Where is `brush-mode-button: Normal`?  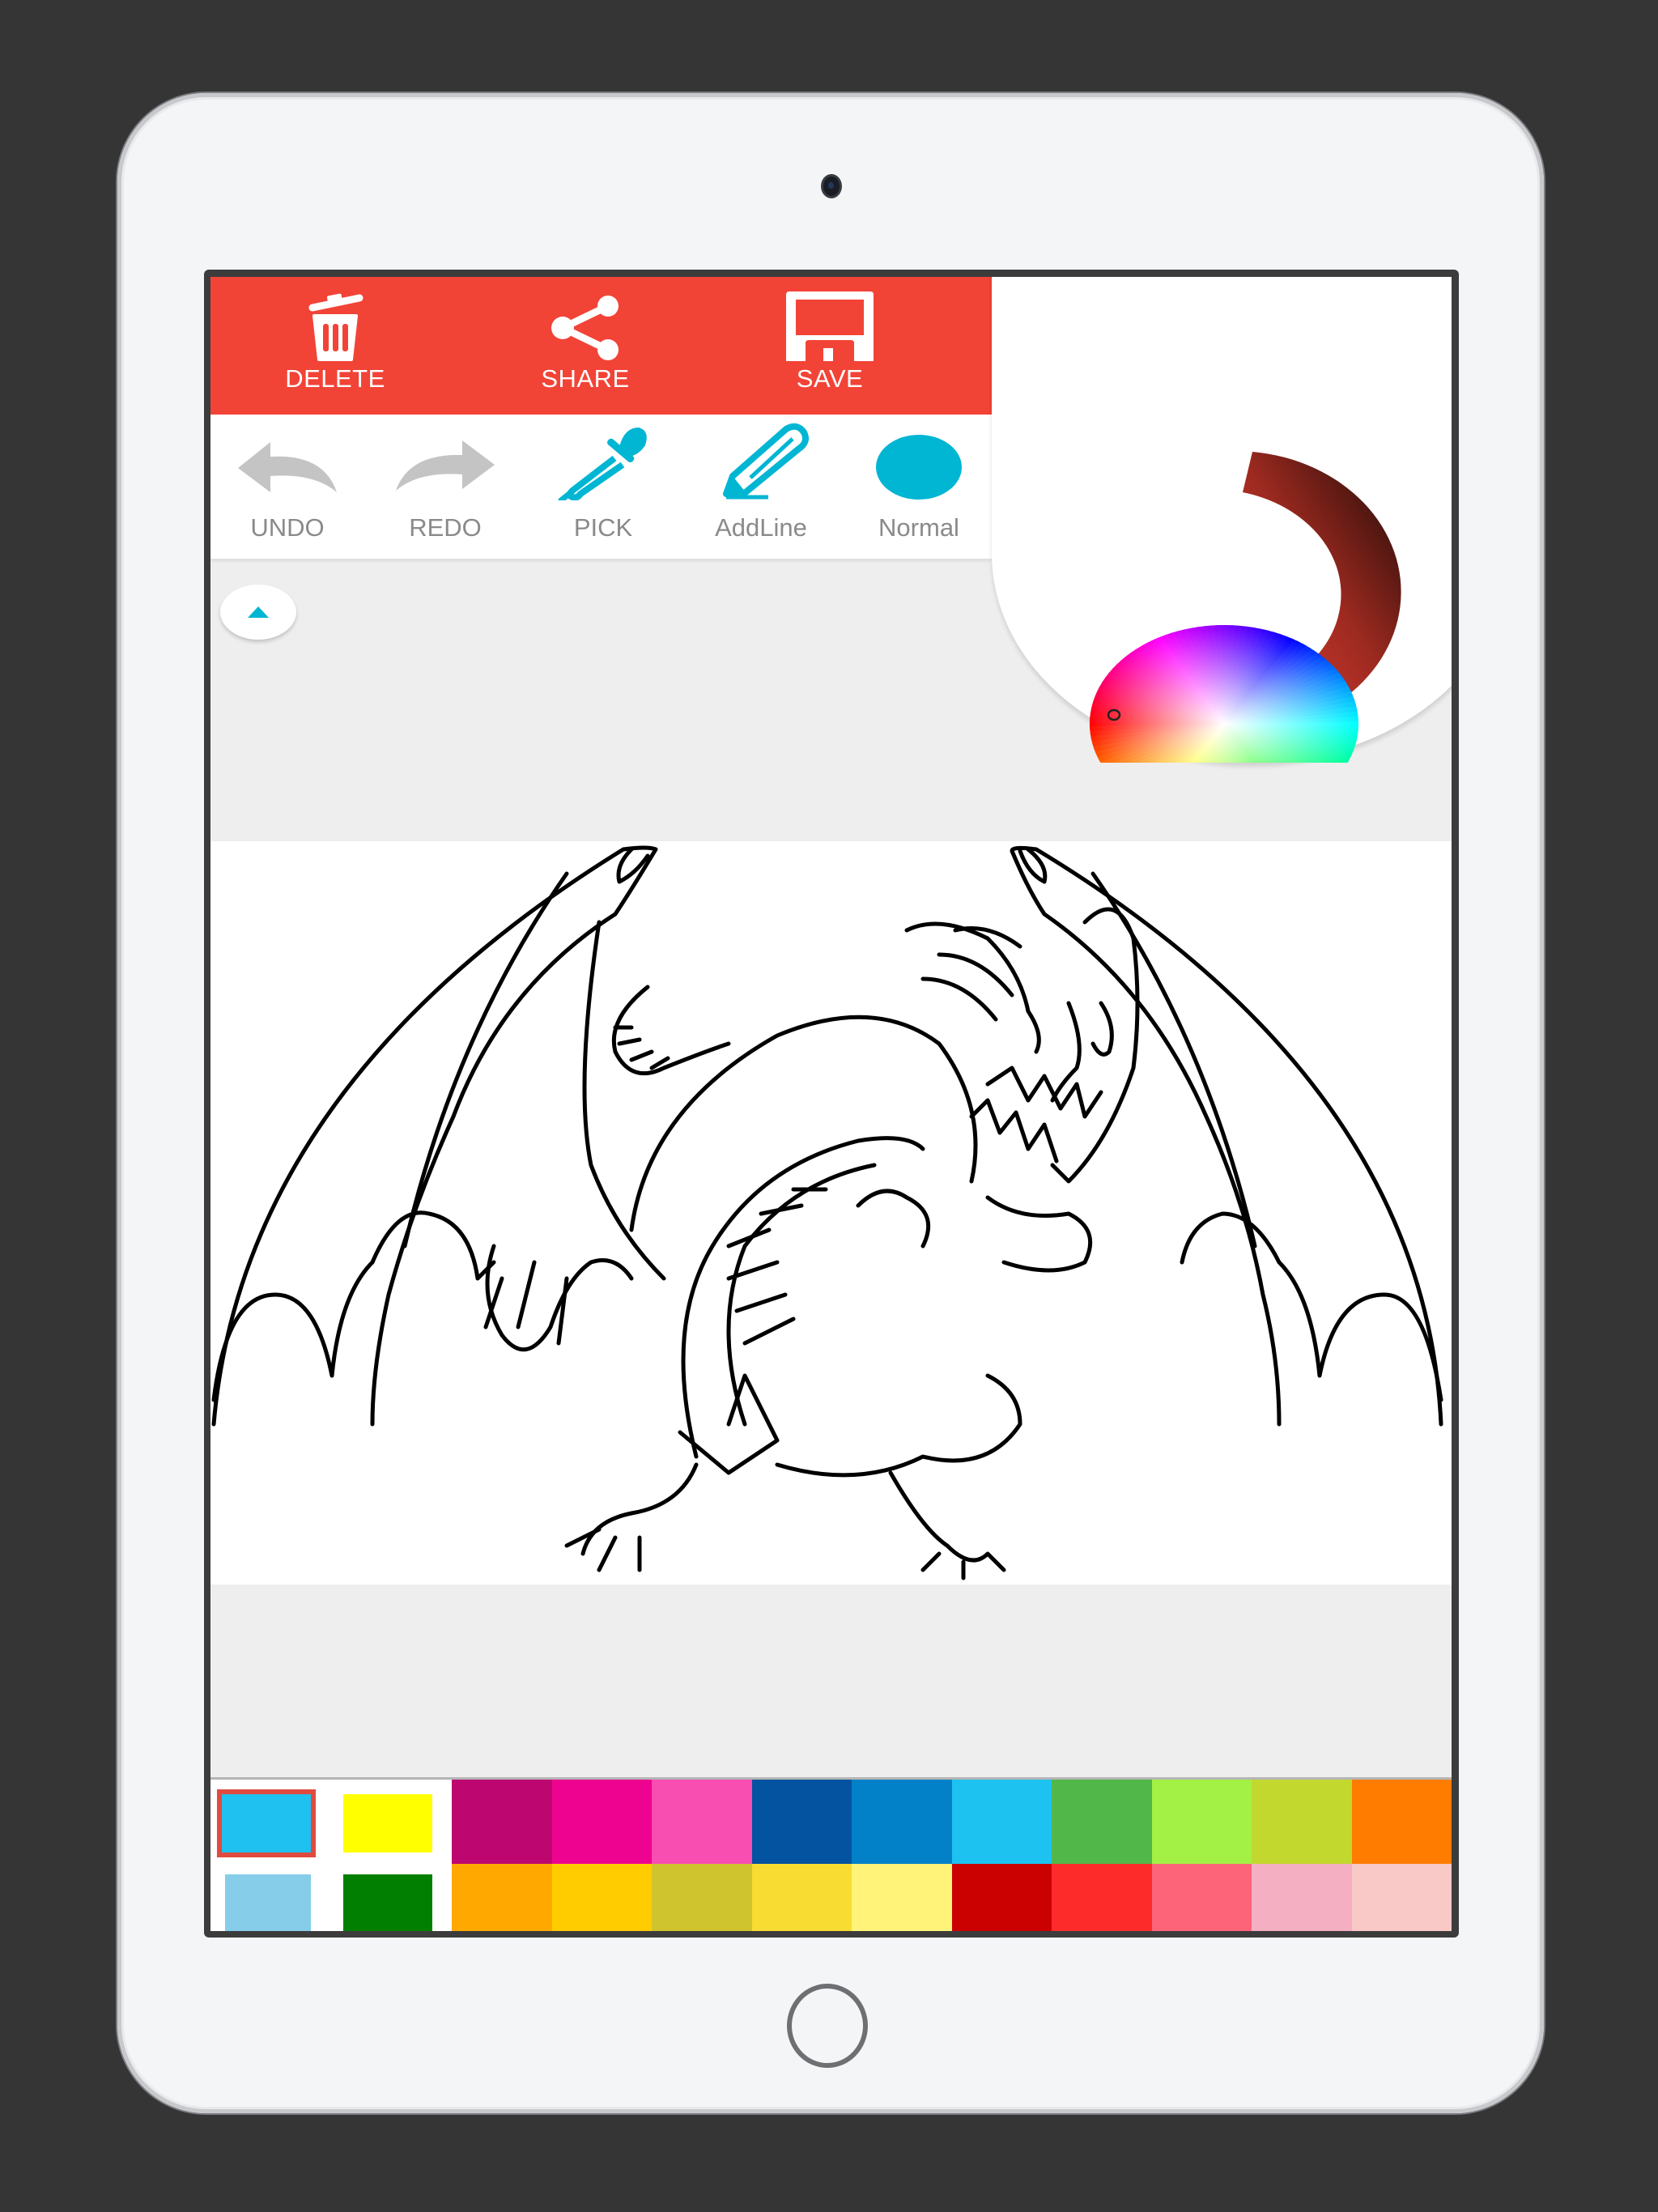
brush-mode-button: Normal is located at coordinates (919, 487).